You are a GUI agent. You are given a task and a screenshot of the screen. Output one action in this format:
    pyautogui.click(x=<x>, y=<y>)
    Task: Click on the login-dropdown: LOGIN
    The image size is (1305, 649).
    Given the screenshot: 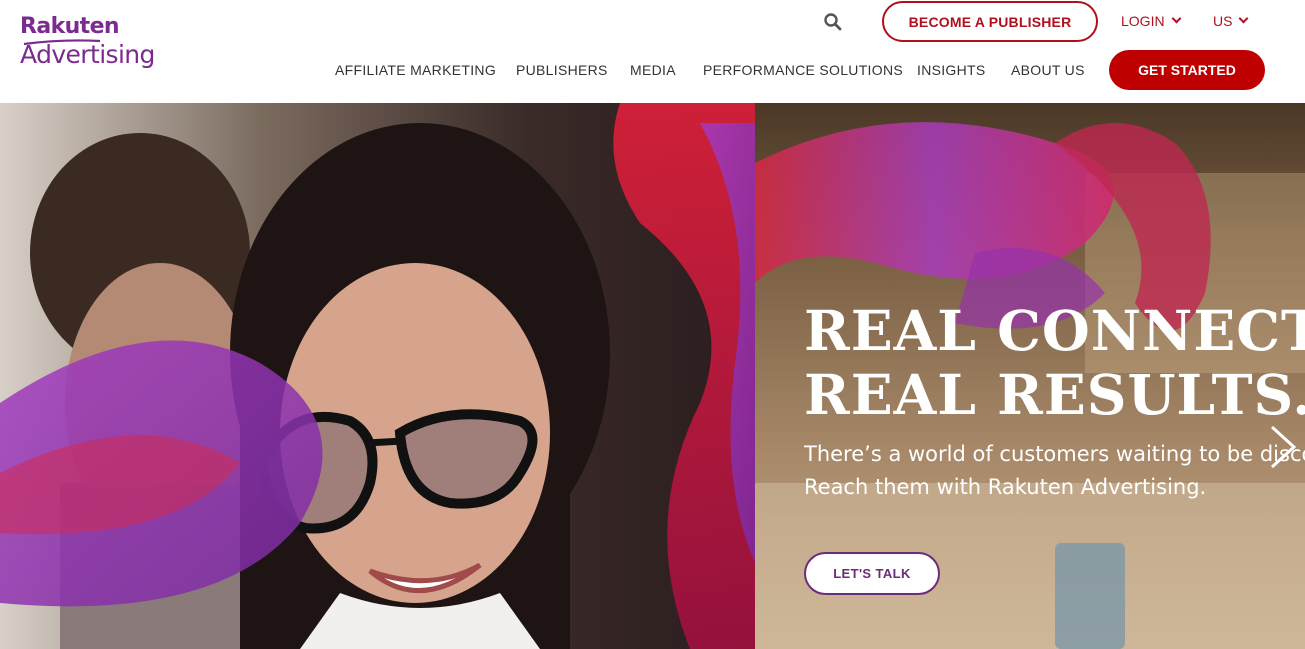 What is the action you would take?
    pyautogui.click(x=1151, y=21)
    